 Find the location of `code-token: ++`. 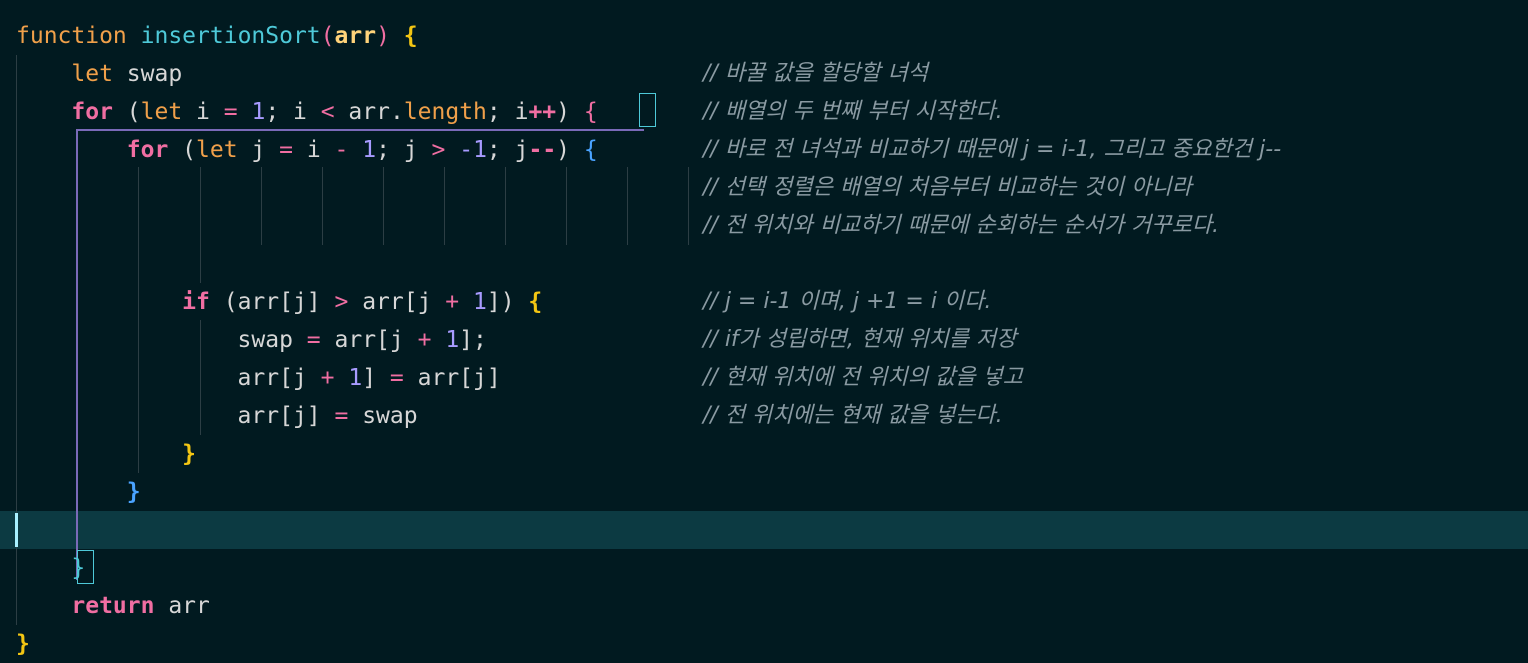

code-token: ++ is located at coordinates (542, 112).